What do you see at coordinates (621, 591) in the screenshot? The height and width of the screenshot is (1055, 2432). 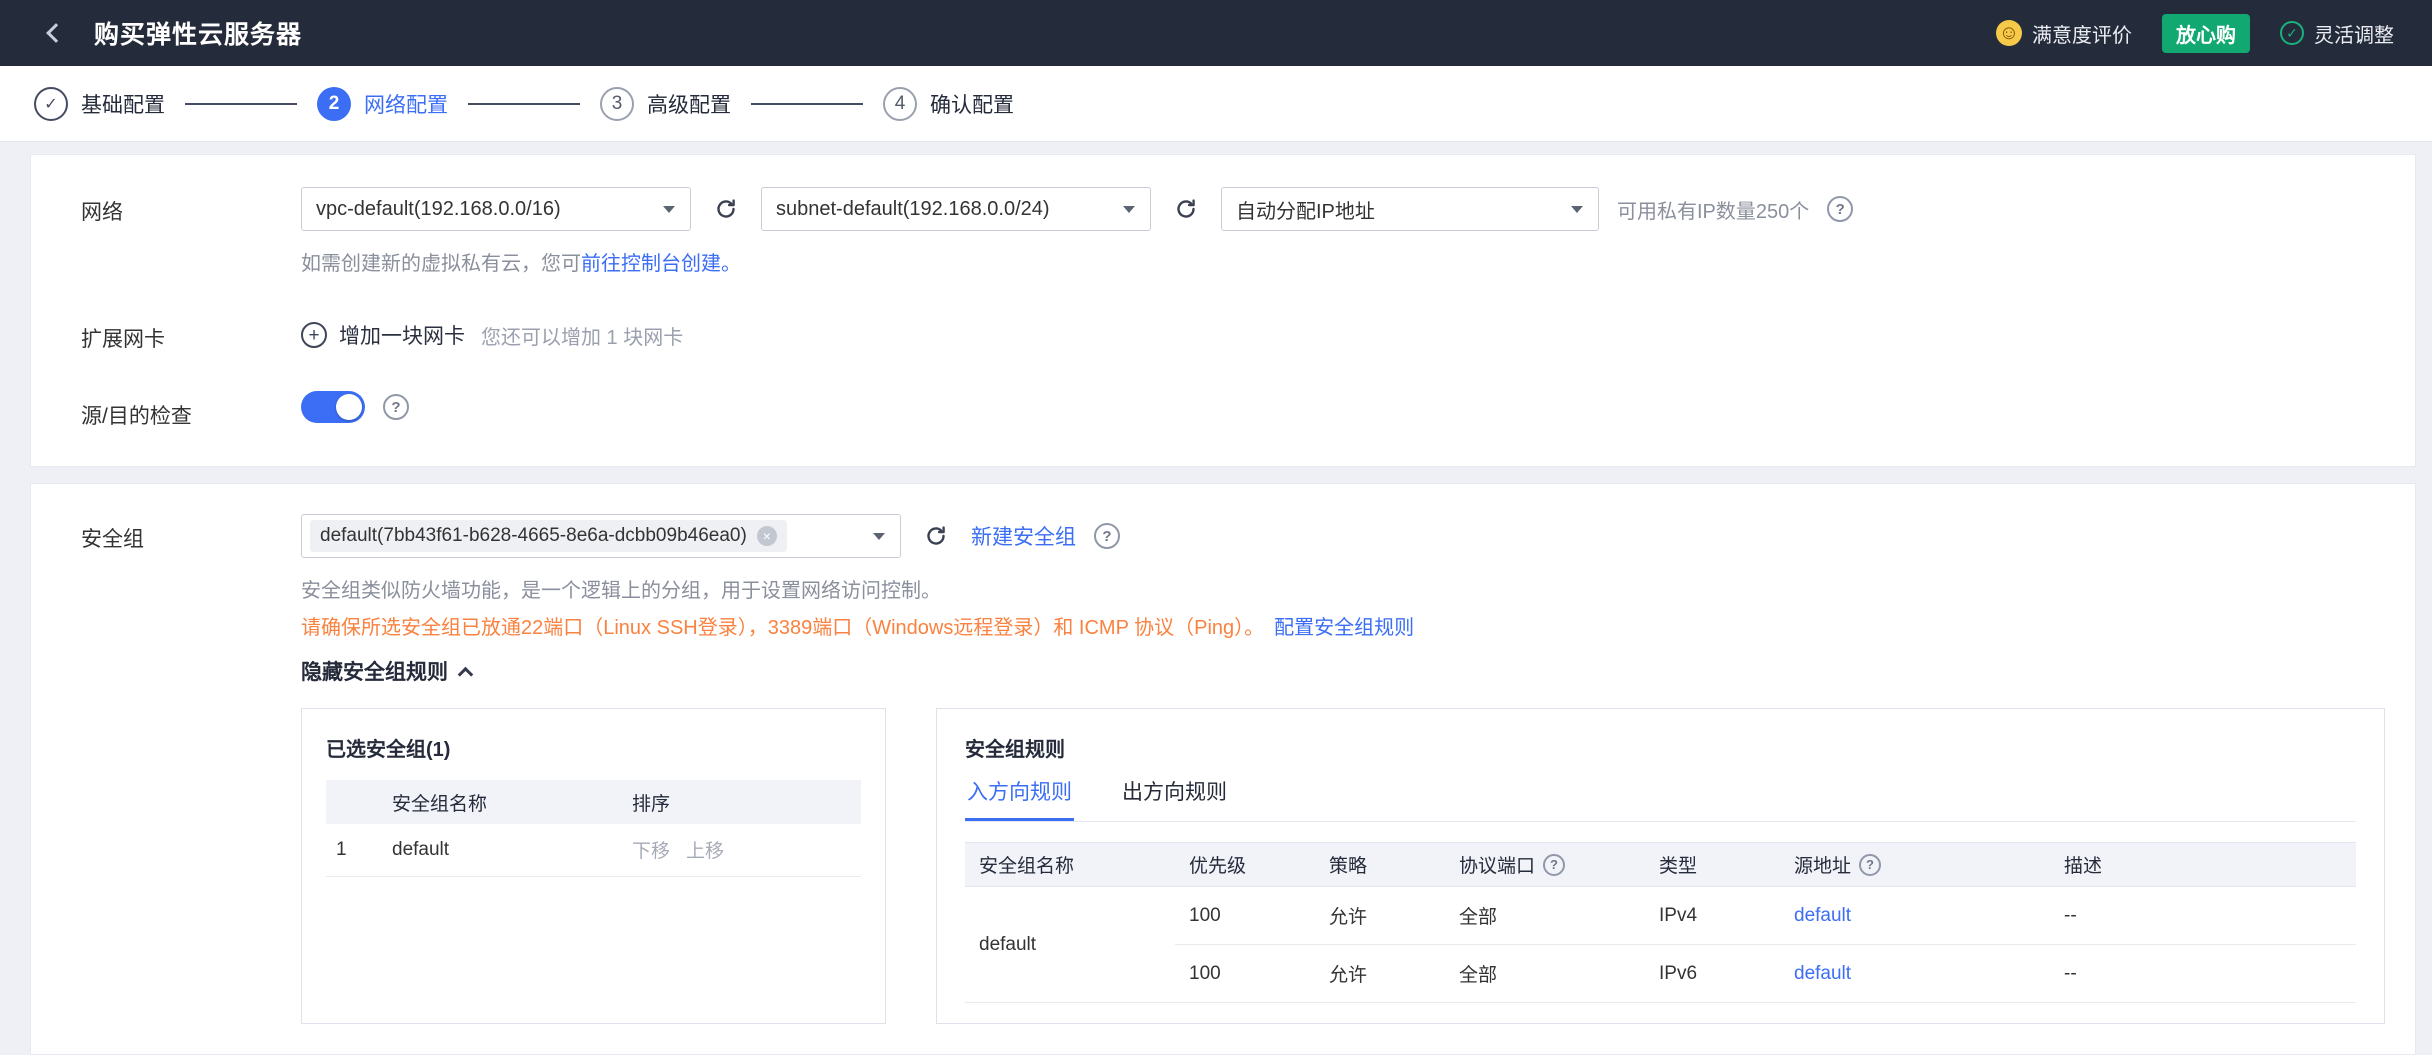 I see `sg-description: 安全组类似防火墙功能，是一个逻辑上的分组，用于设置网络访问控制。` at bounding box center [621, 591].